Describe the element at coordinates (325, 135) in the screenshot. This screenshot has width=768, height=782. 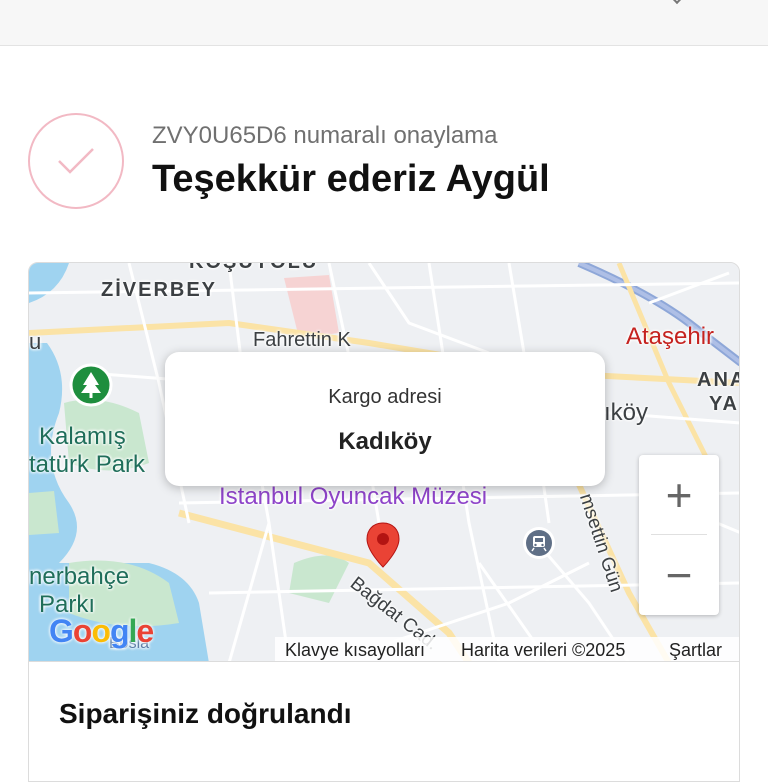
I see `confirmation-number: ZVY0U65D6 numaralı onaylama` at that location.